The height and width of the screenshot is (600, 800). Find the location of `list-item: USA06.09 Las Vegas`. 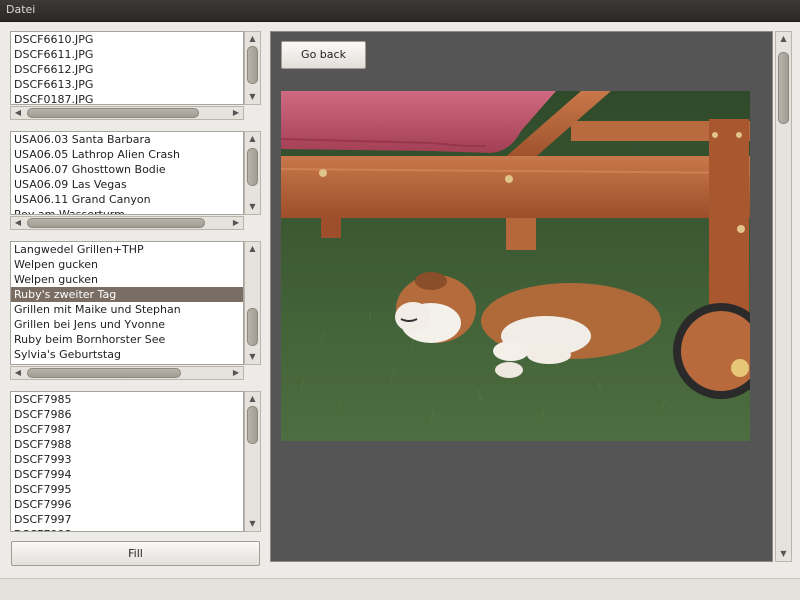

list-item: USA06.09 Las Vegas is located at coordinates (127, 184).